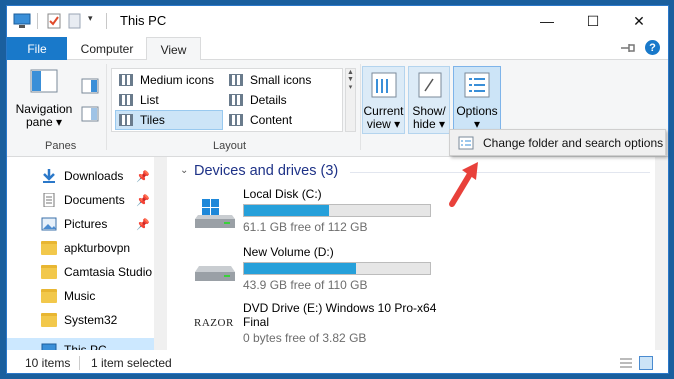 The height and width of the screenshot is (379, 674). I want to click on quick-access-dropdown-icon: ▾, so click(90, 18).